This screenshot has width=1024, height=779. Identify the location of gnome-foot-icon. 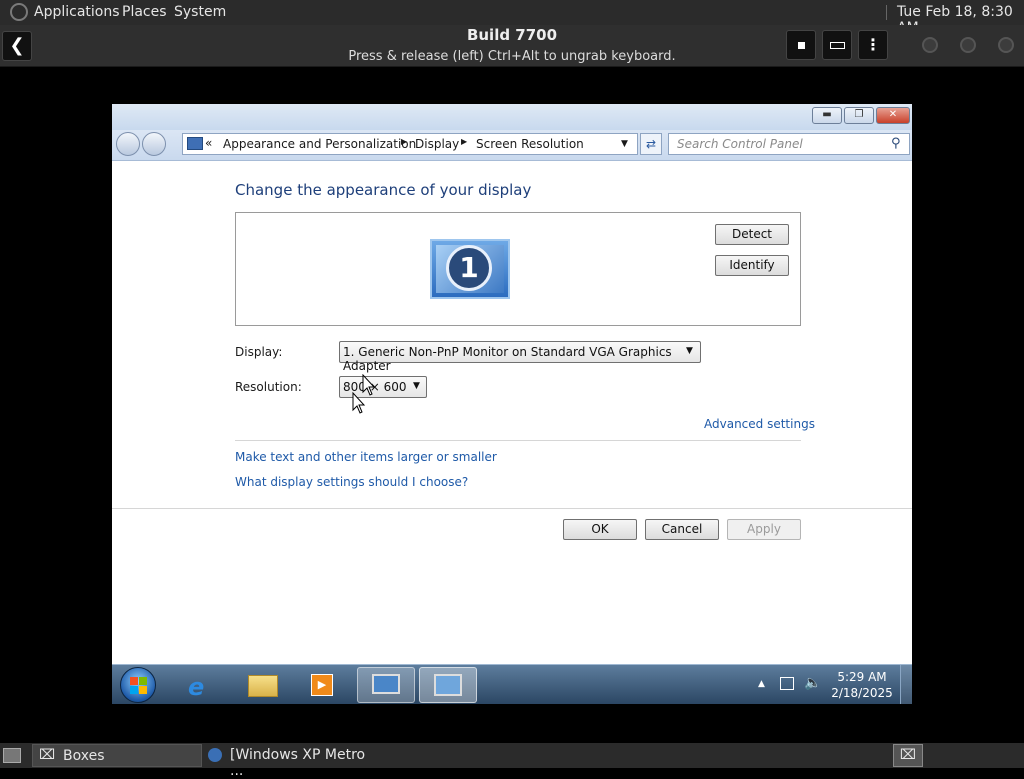
(19, 12).